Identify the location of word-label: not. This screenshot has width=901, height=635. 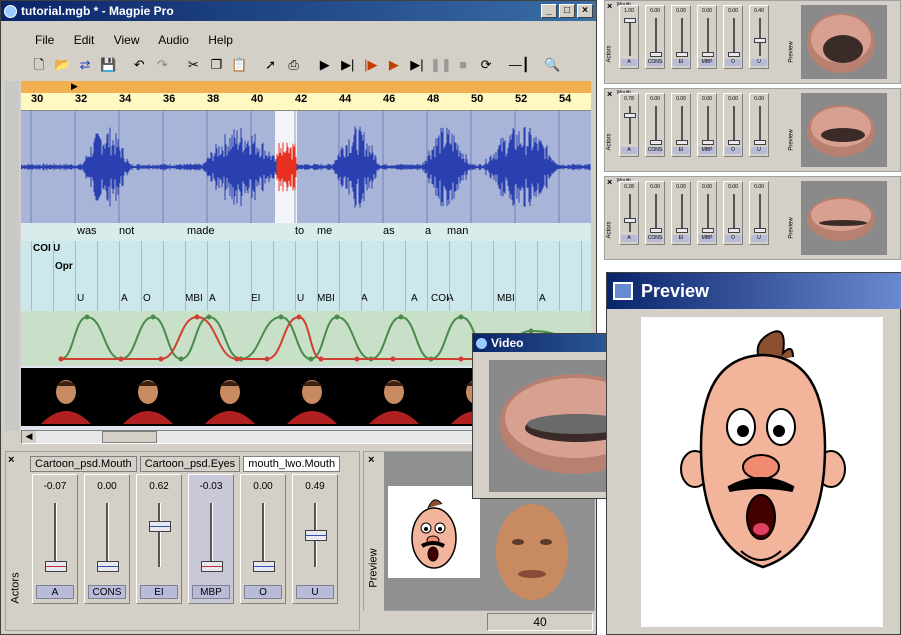
(126, 231).